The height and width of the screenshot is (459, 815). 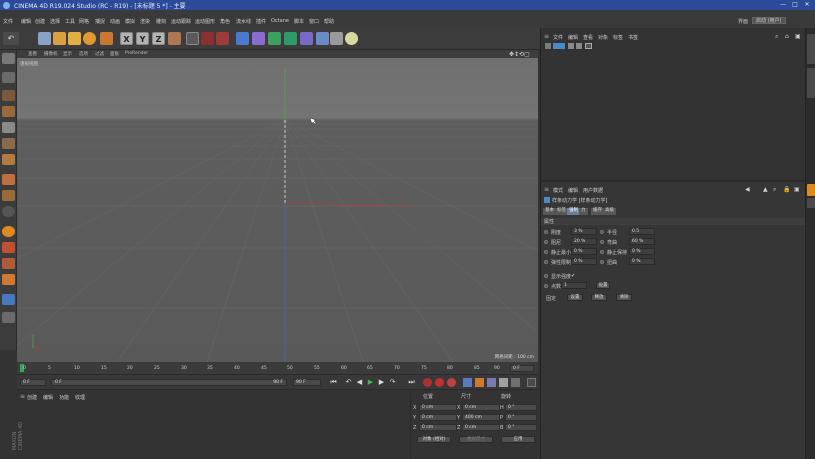 I want to click on new-panel-icon: ▣, so click(x=797, y=189).